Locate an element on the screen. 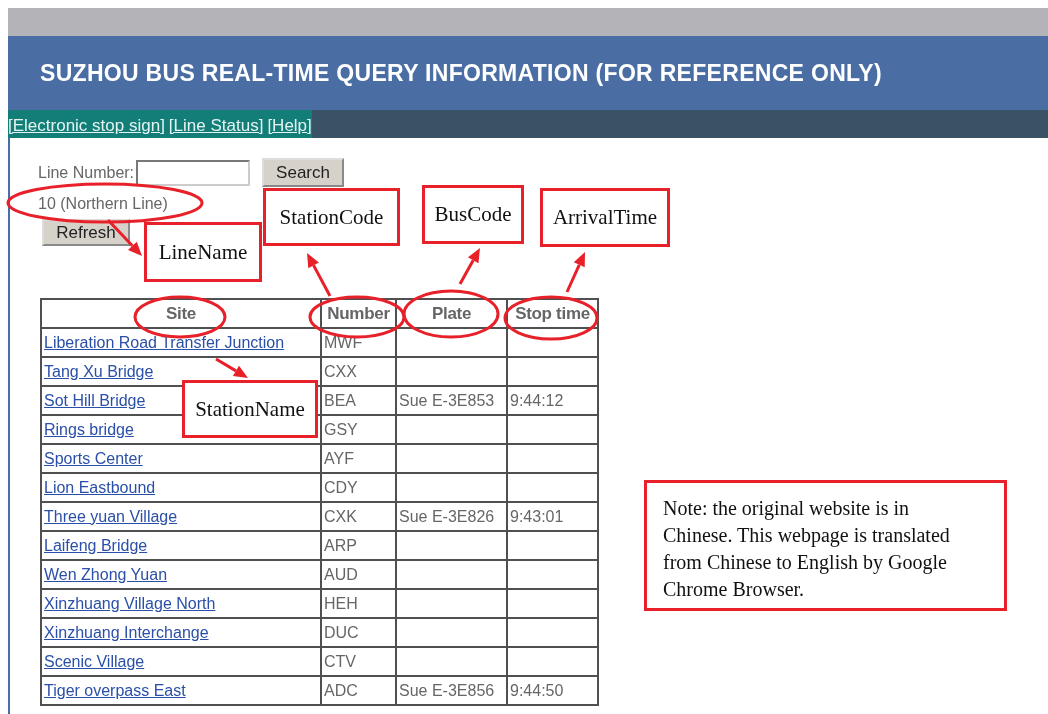 This screenshot has width=1048, height=714. table-cell: AYF is located at coordinates (339, 458).